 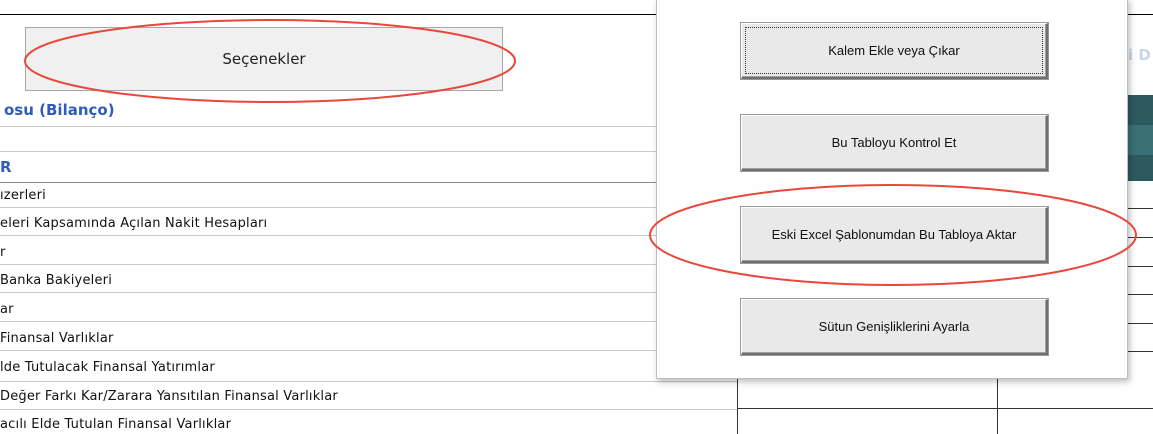 I want to click on annotation-ellipse-options, so click(x=270, y=61).